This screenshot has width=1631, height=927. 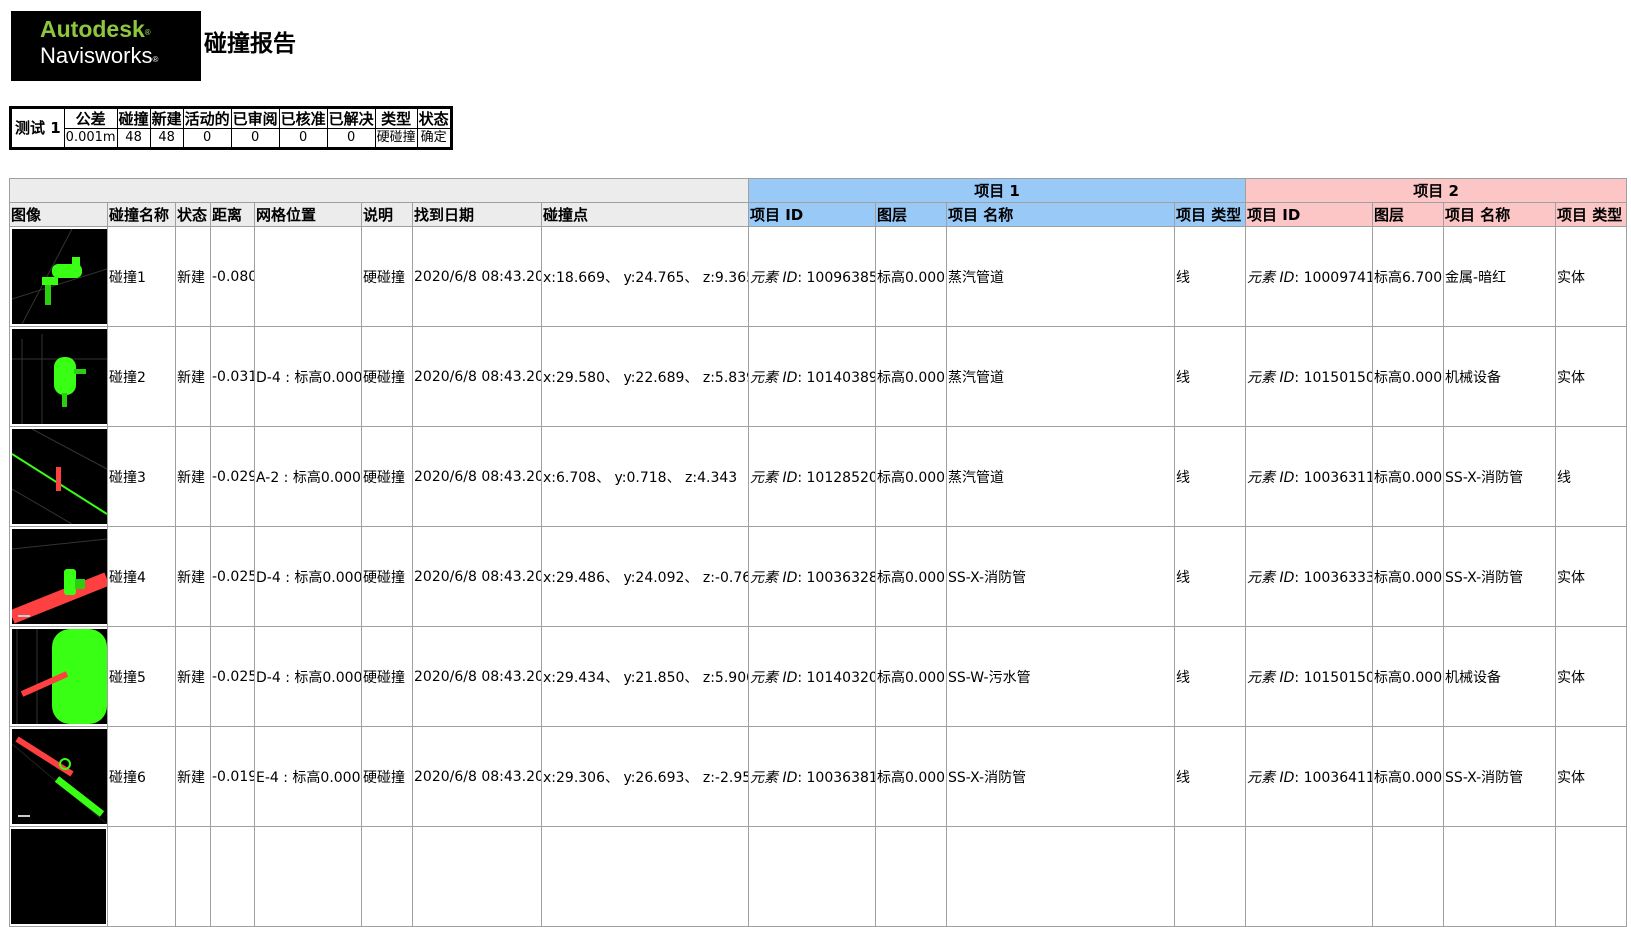 What do you see at coordinates (812, 376) in the screenshot?
I see `item1-id-cell: 元素 ID: 10140389` at bounding box center [812, 376].